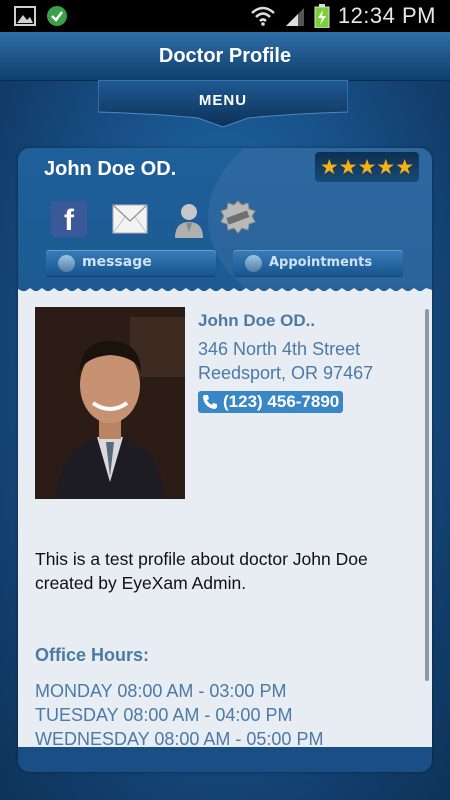 This screenshot has width=450, height=800. I want to click on office-hours-row: WEDNESDAY 08:00 AM - 05:00 PM, so click(179, 738).